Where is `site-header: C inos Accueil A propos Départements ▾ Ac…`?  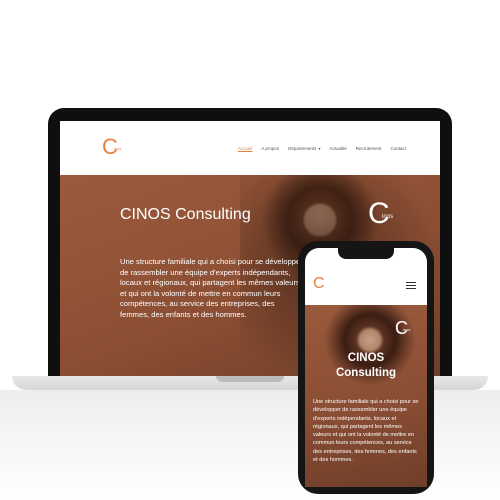 site-header: C inos Accueil A propos Départements ▾ Ac… is located at coordinates (250, 148).